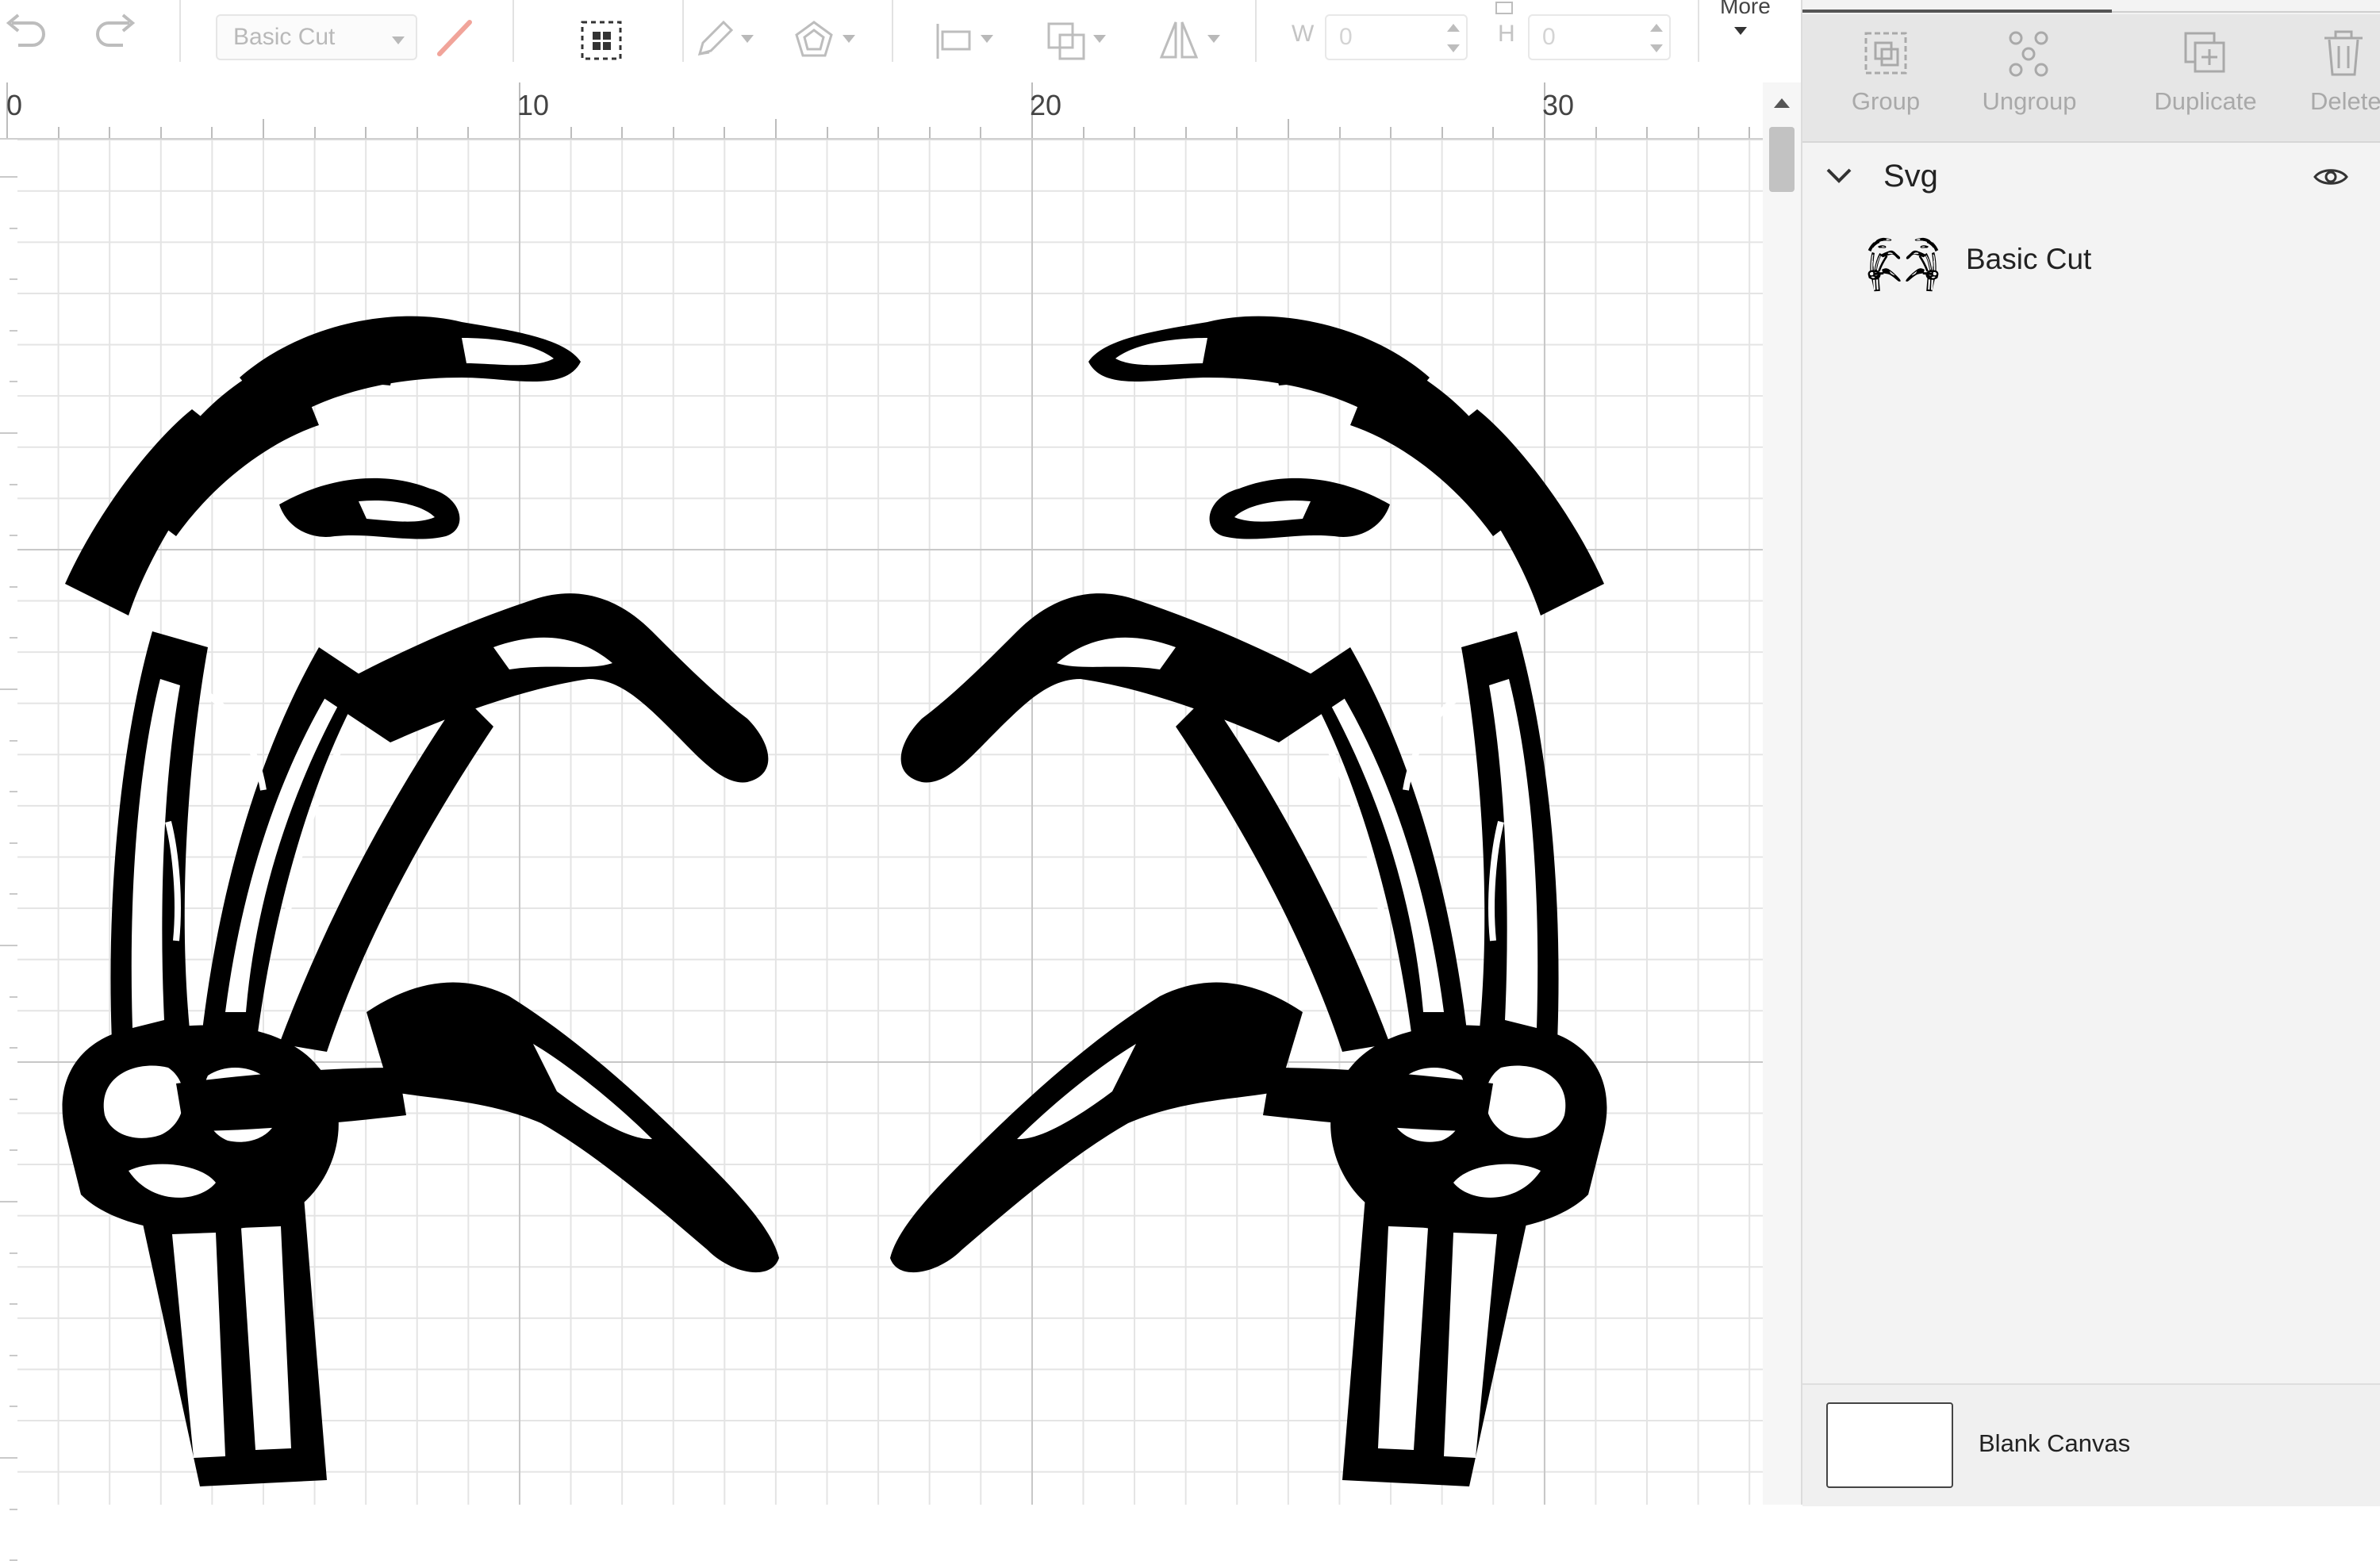 The image size is (2380, 1561). I want to click on height-label: H, so click(1506, 34).